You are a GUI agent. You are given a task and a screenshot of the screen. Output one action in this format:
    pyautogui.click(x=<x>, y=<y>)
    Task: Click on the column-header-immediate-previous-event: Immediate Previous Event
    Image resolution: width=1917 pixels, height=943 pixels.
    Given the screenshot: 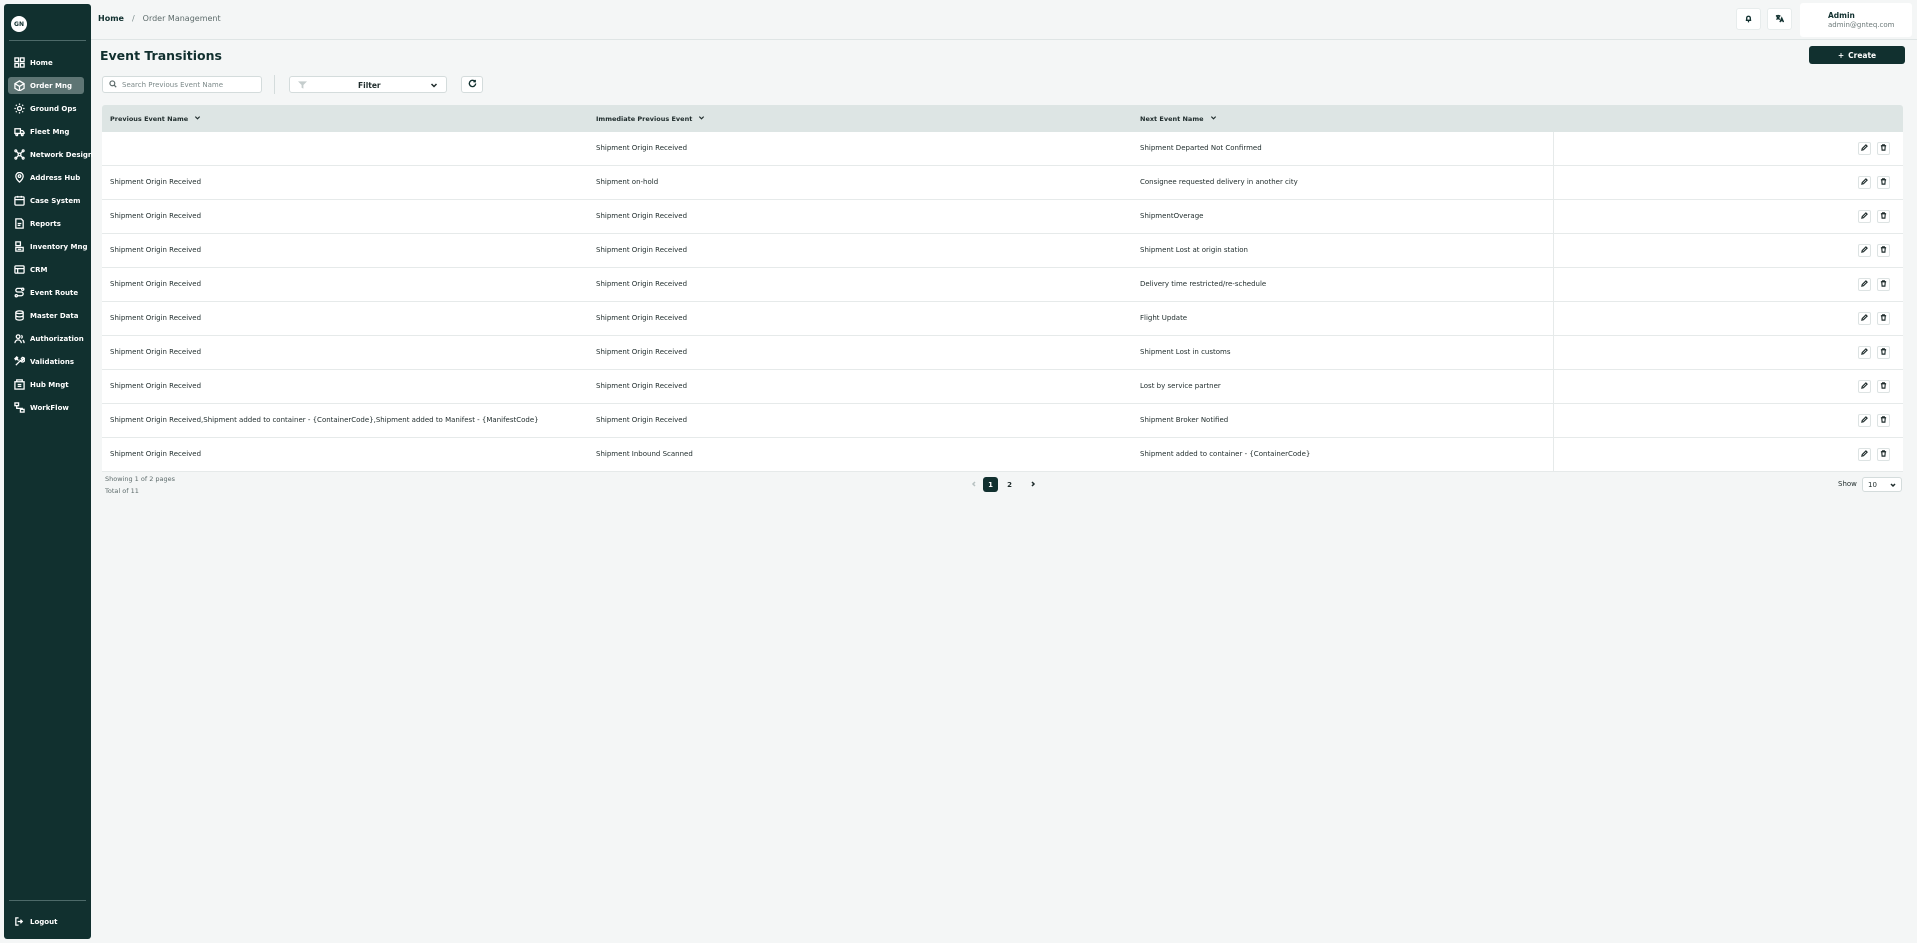 What is the action you would take?
    pyautogui.click(x=650, y=118)
    